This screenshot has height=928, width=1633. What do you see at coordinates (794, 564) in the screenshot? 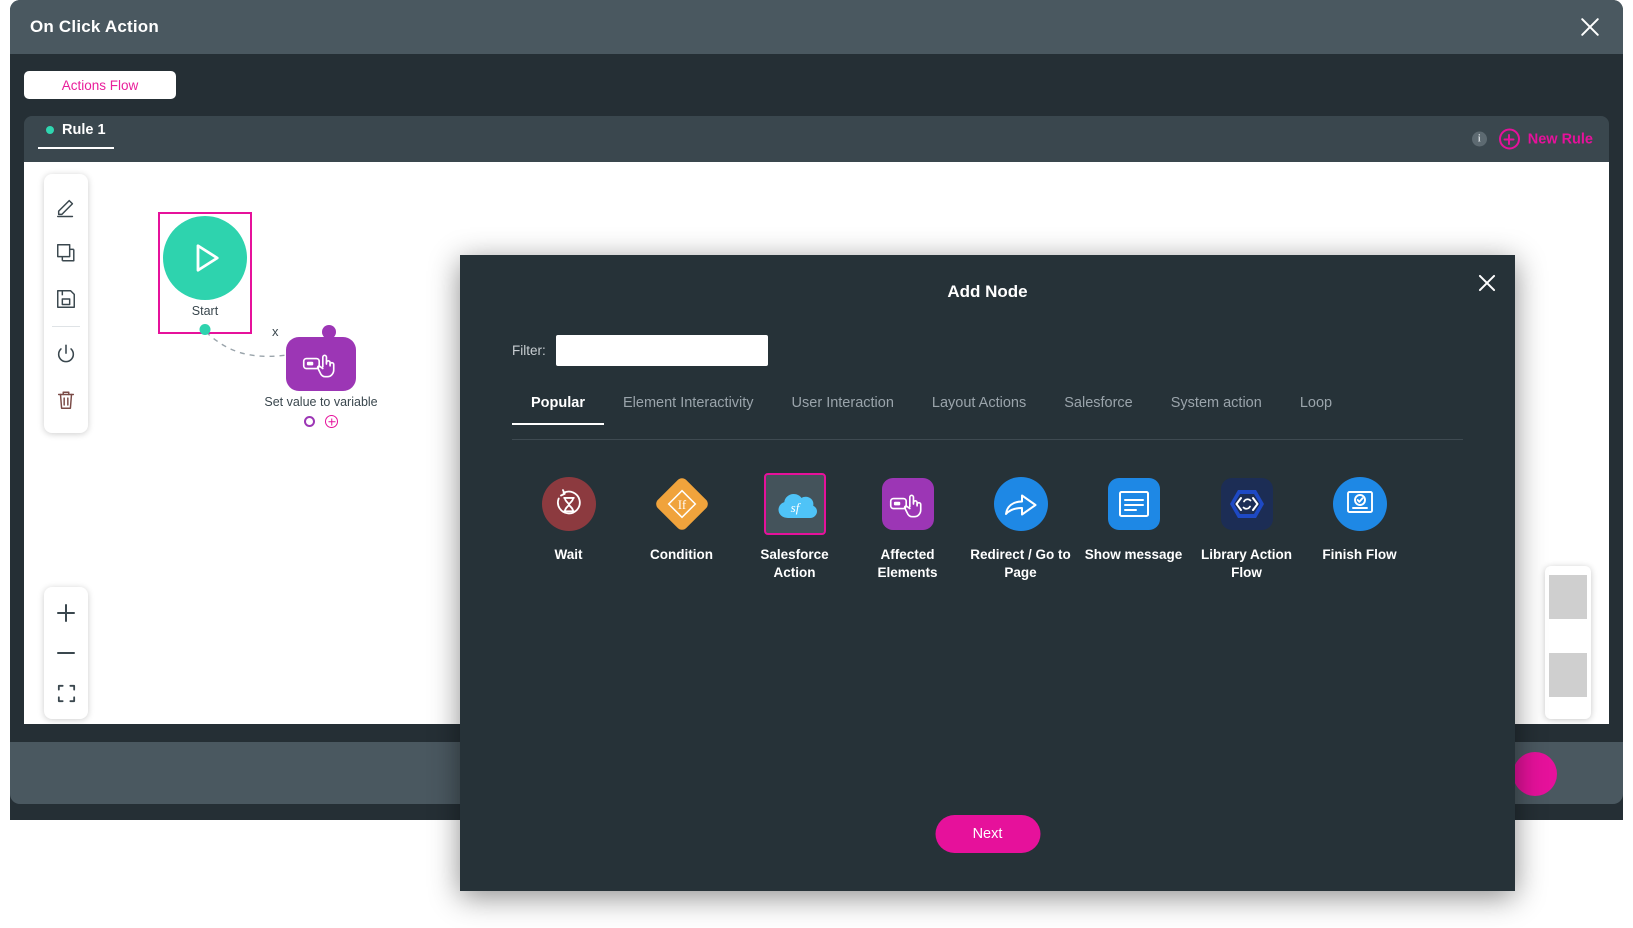
I see `node-option-salesforce-action-label: Salesforce Action` at bounding box center [794, 564].